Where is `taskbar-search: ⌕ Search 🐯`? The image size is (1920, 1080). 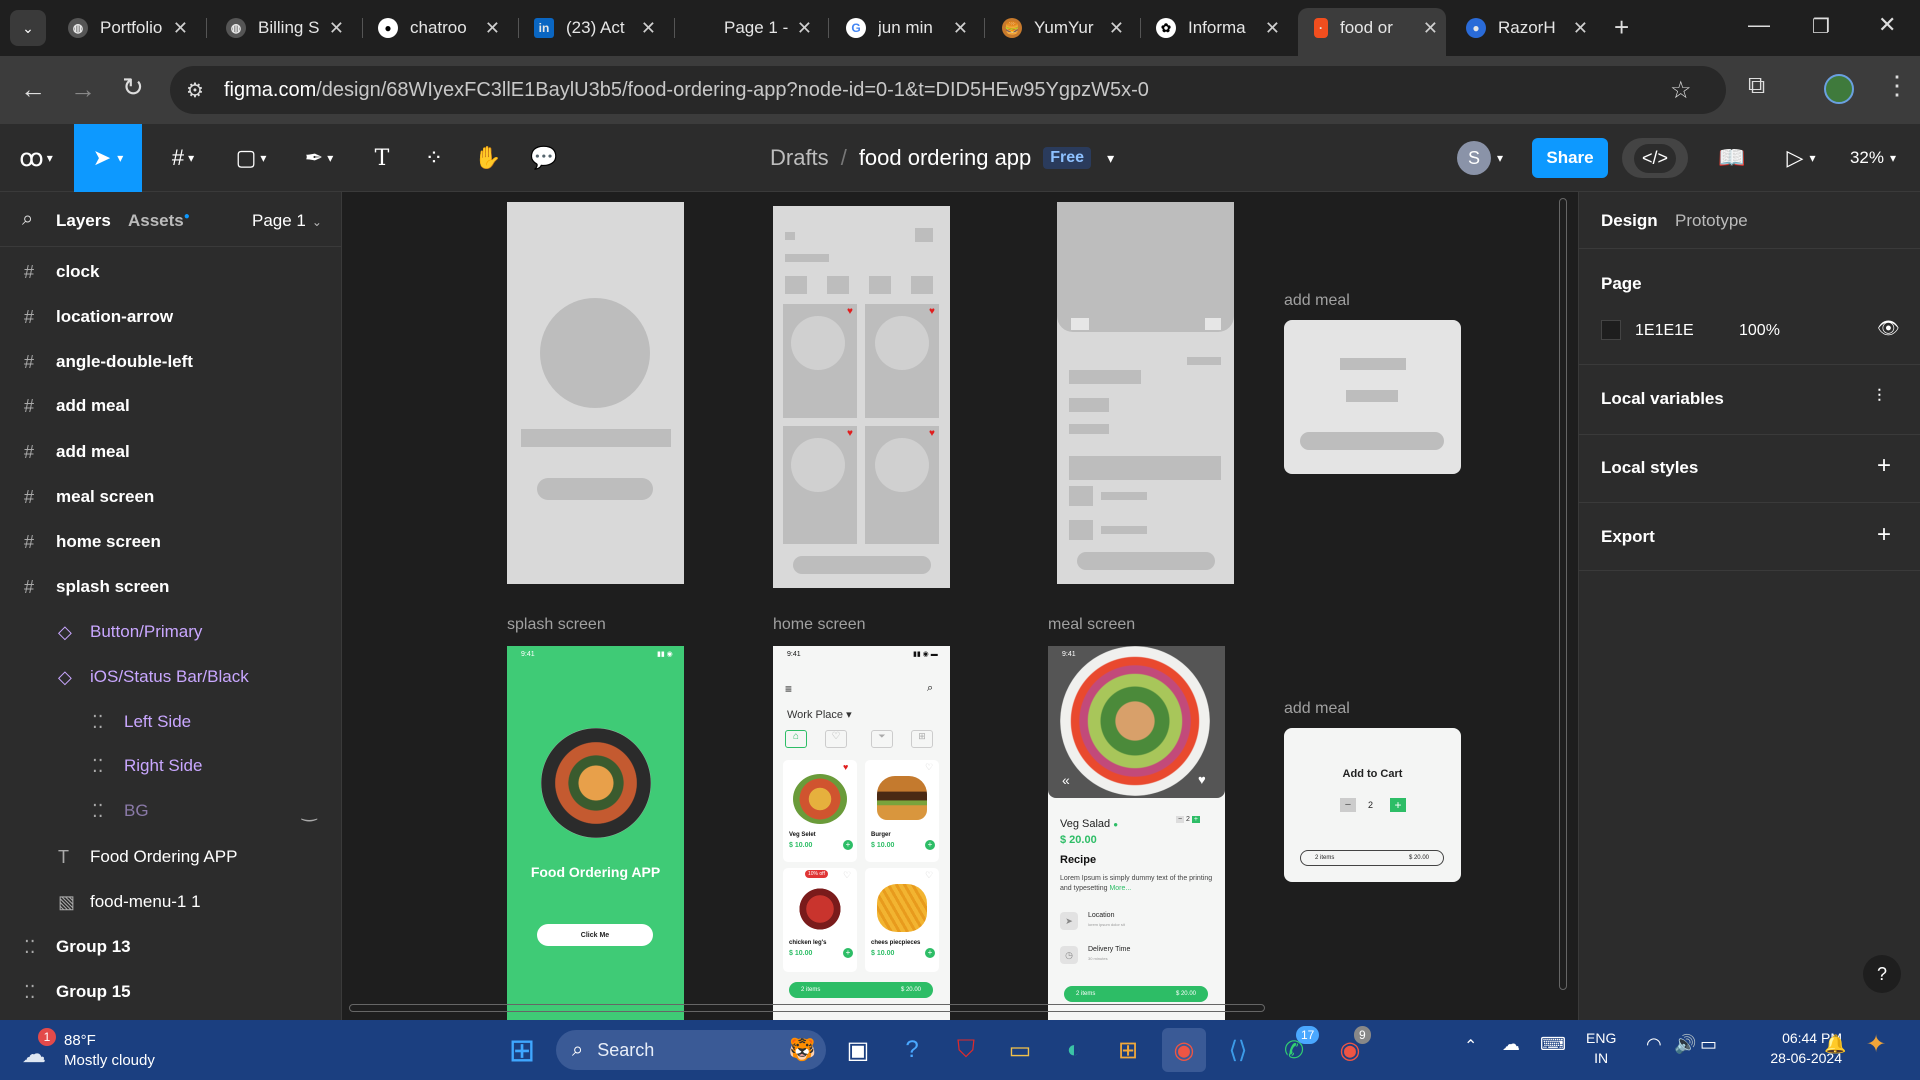 taskbar-search: ⌕ Search 🐯 is located at coordinates (691, 1050).